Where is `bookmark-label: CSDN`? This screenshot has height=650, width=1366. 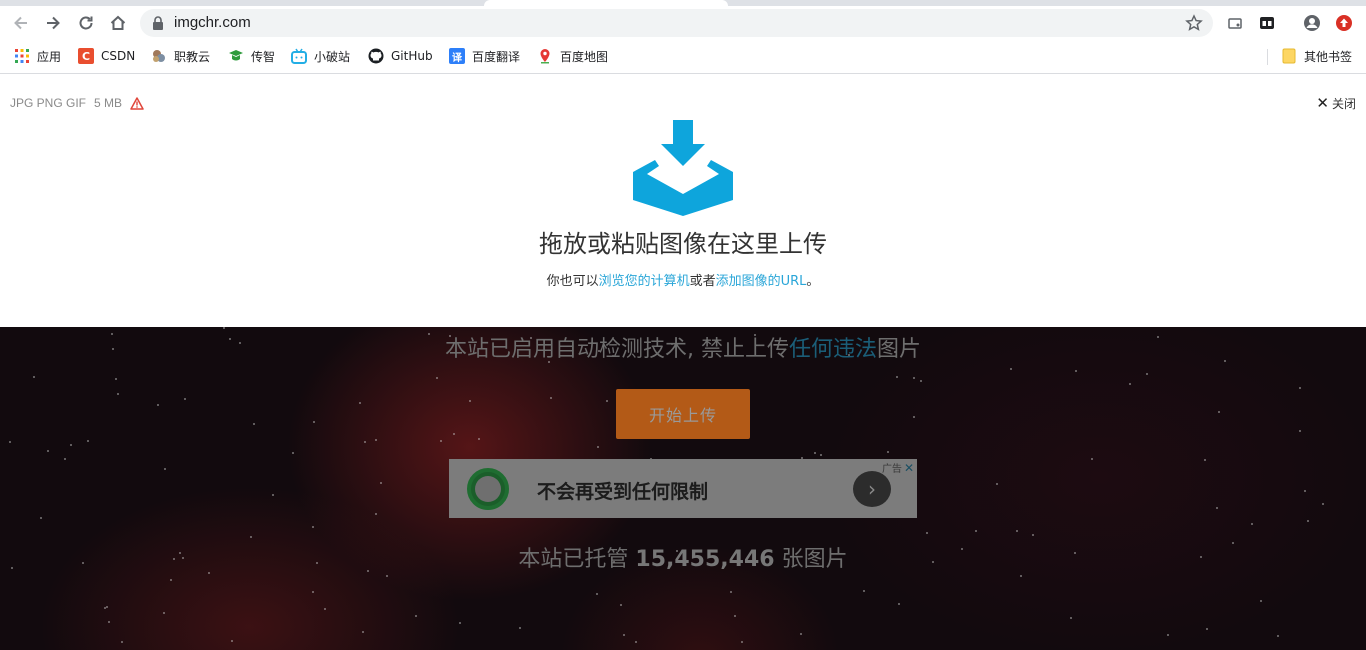 bookmark-label: CSDN is located at coordinates (118, 56).